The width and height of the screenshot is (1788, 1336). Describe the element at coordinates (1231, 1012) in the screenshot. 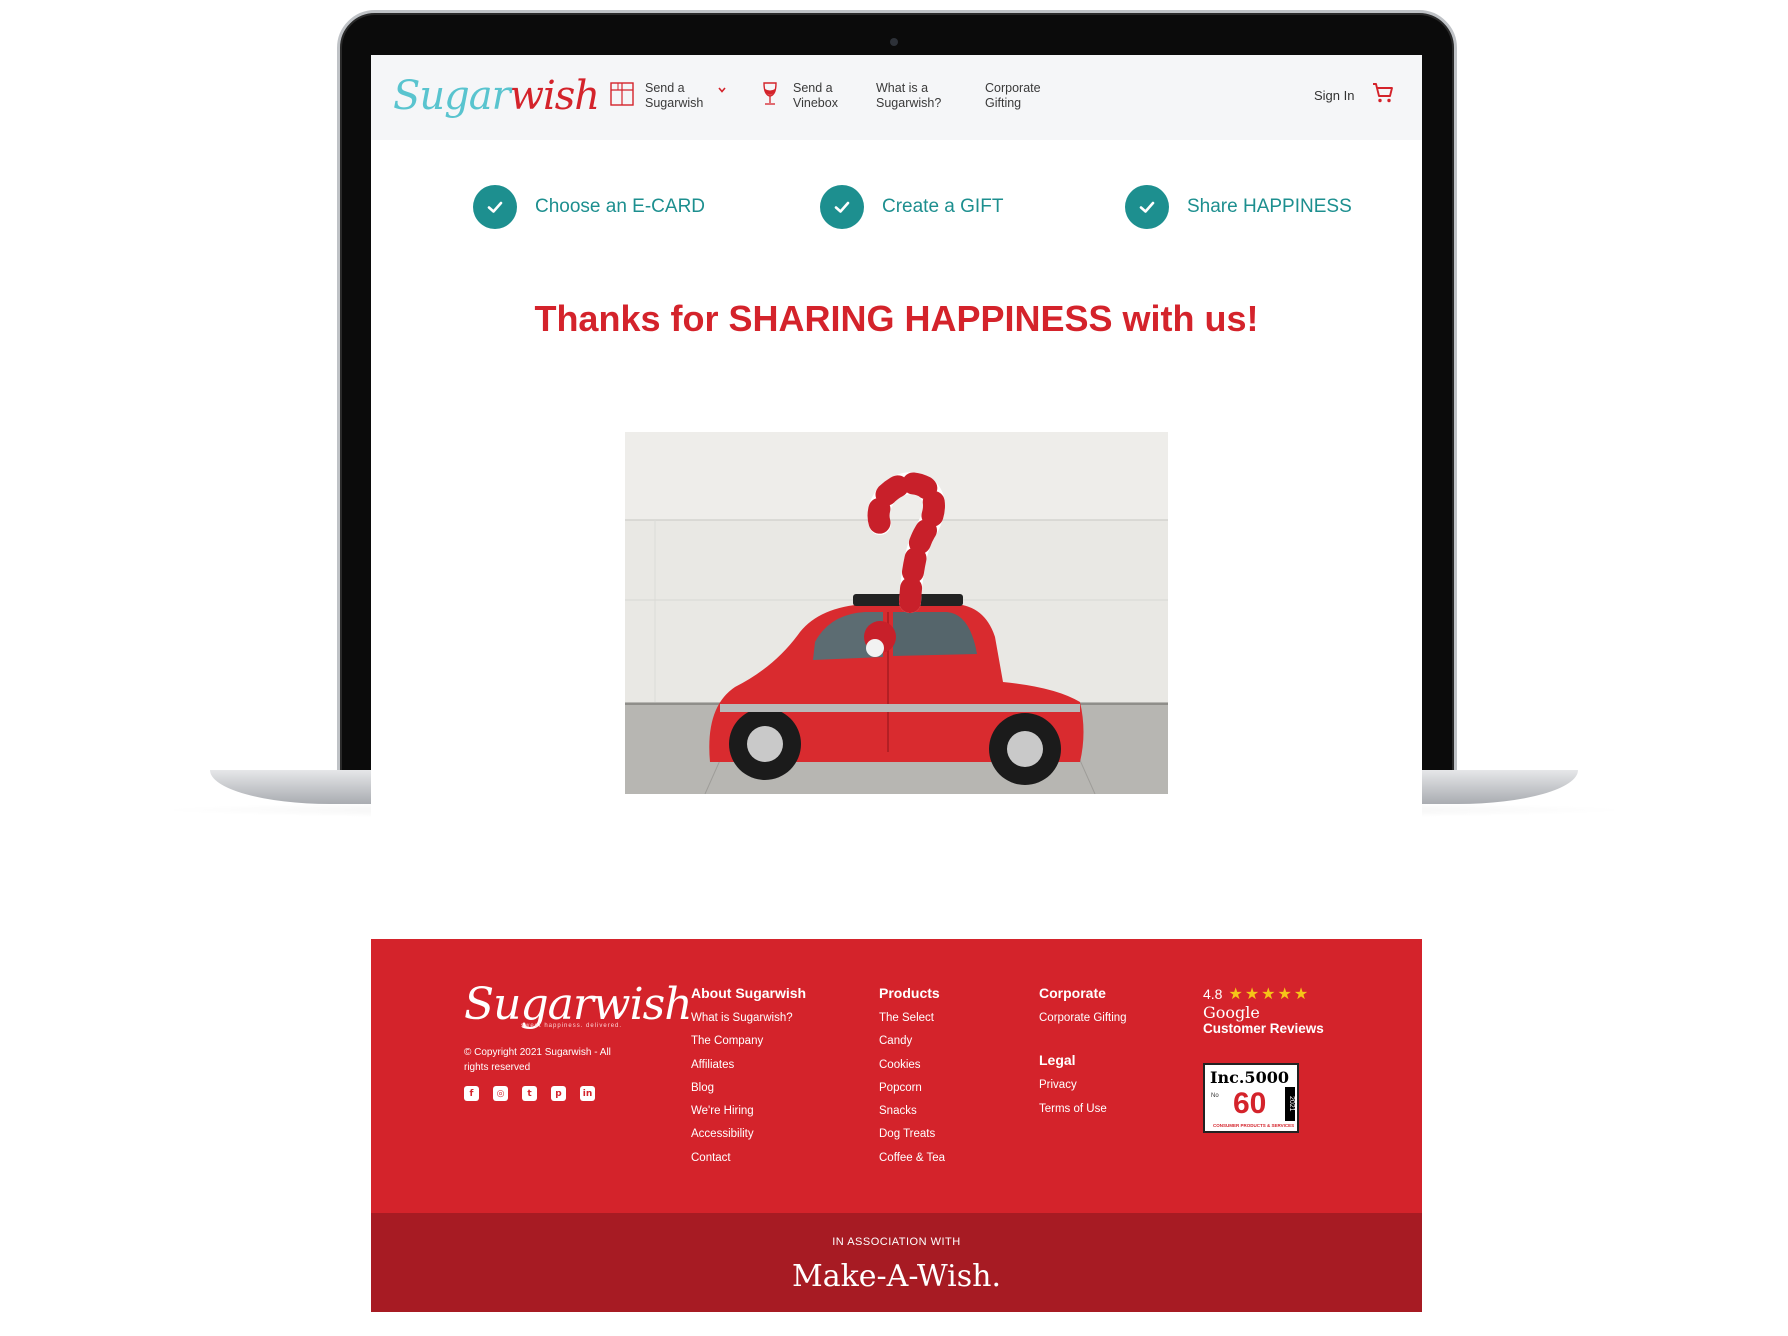

I see `google-logo: Google` at that location.